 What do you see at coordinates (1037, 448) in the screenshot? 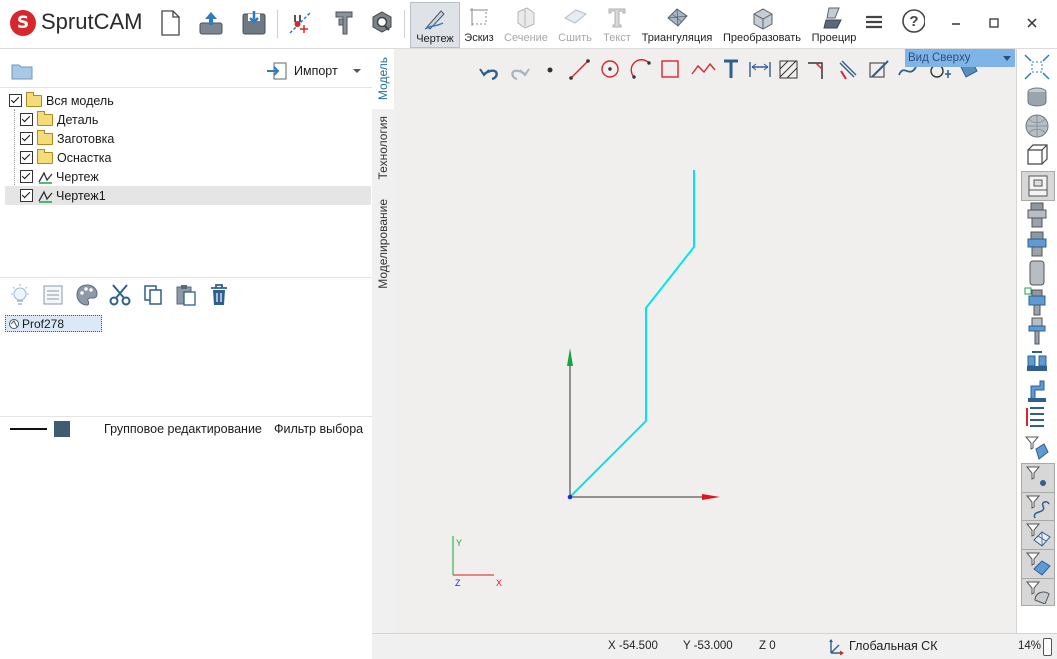
I see `filter-all-button` at bounding box center [1037, 448].